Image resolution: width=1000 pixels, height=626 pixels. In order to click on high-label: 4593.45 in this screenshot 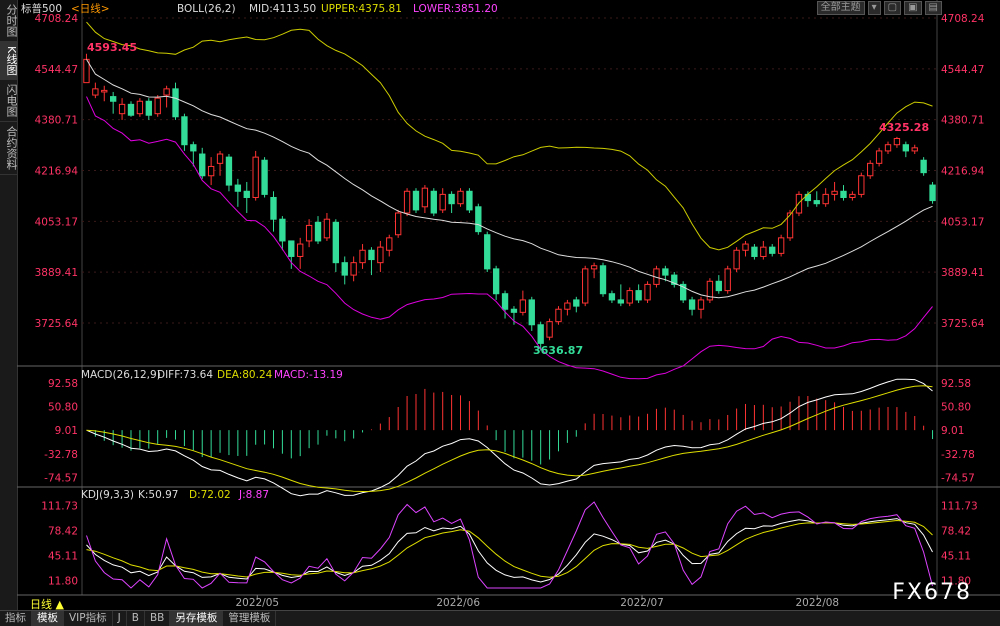, I will do `click(112, 47)`.